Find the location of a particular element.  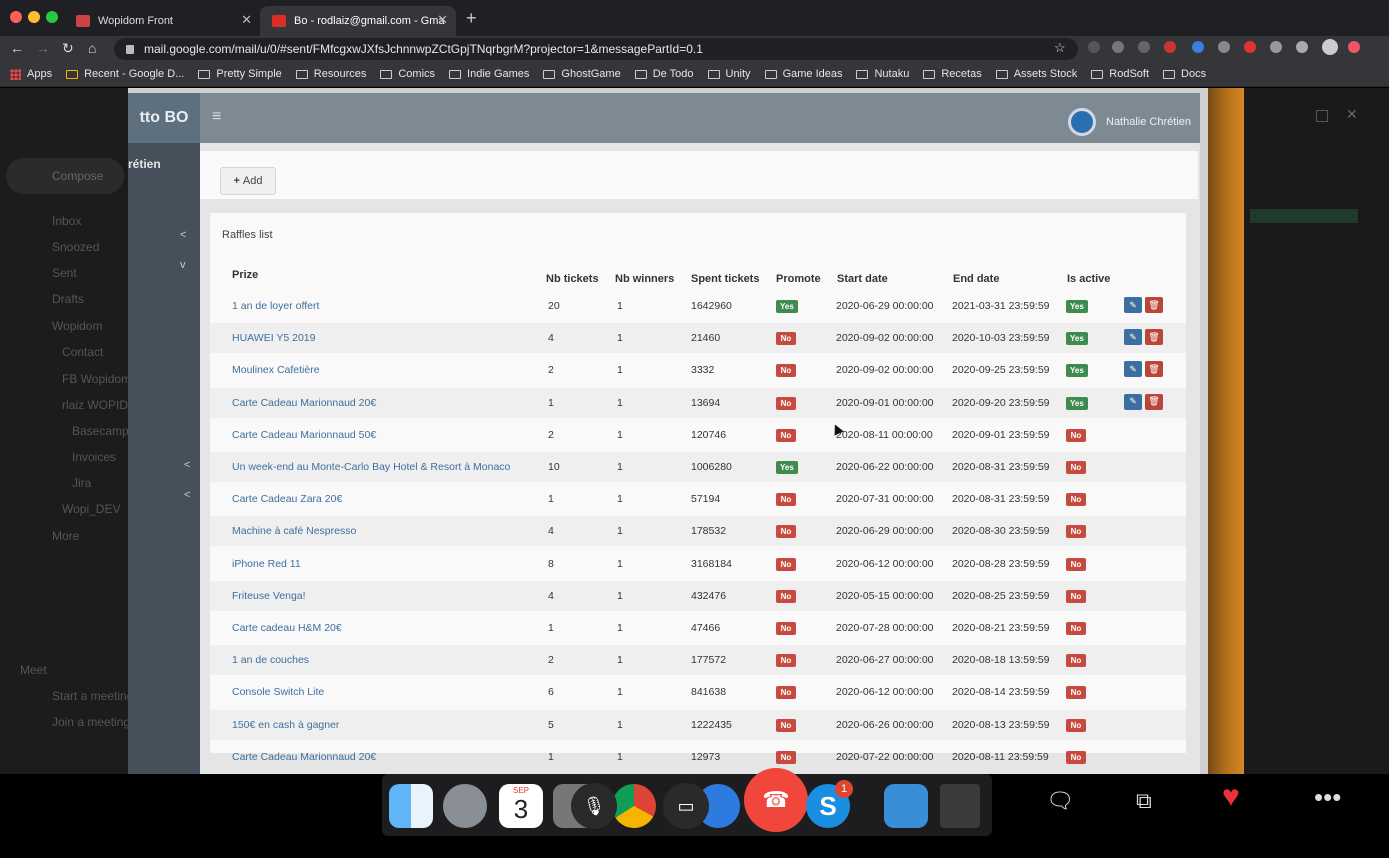

sidebar-item-wopi-dev: Wopi_DEV is located at coordinates (91, 509).